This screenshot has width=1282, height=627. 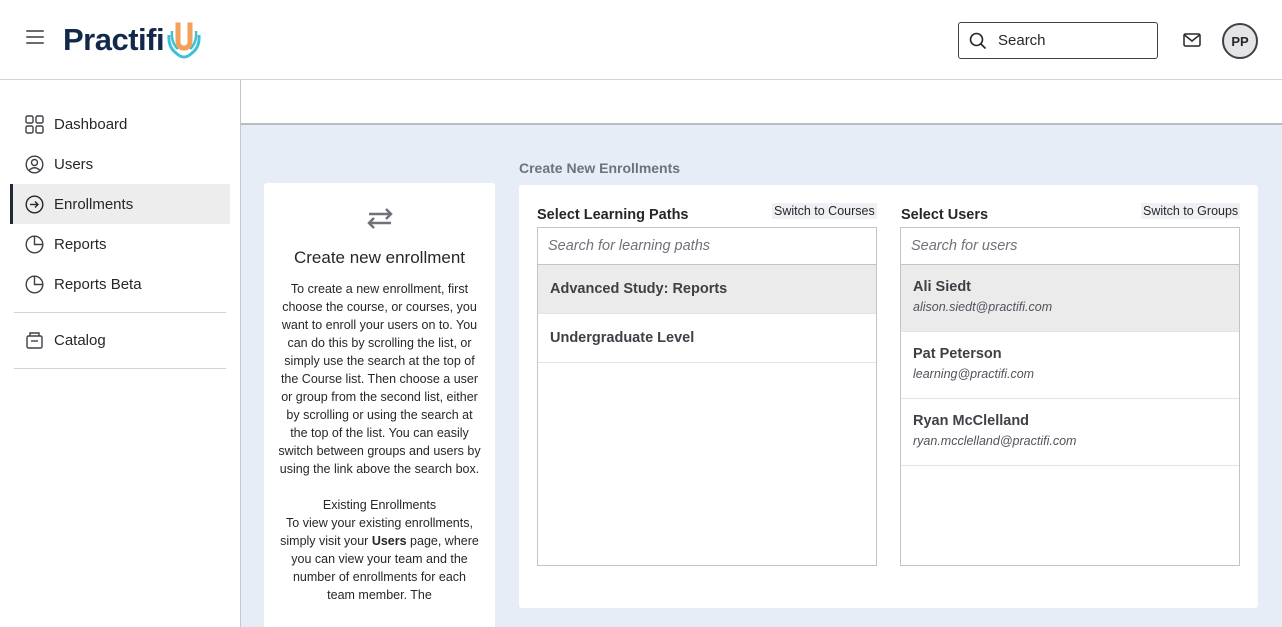 What do you see at coordinates (942, 287) in the screenshot?
I see `user-name: Ali Siedt` at bounding box center [942, 287].